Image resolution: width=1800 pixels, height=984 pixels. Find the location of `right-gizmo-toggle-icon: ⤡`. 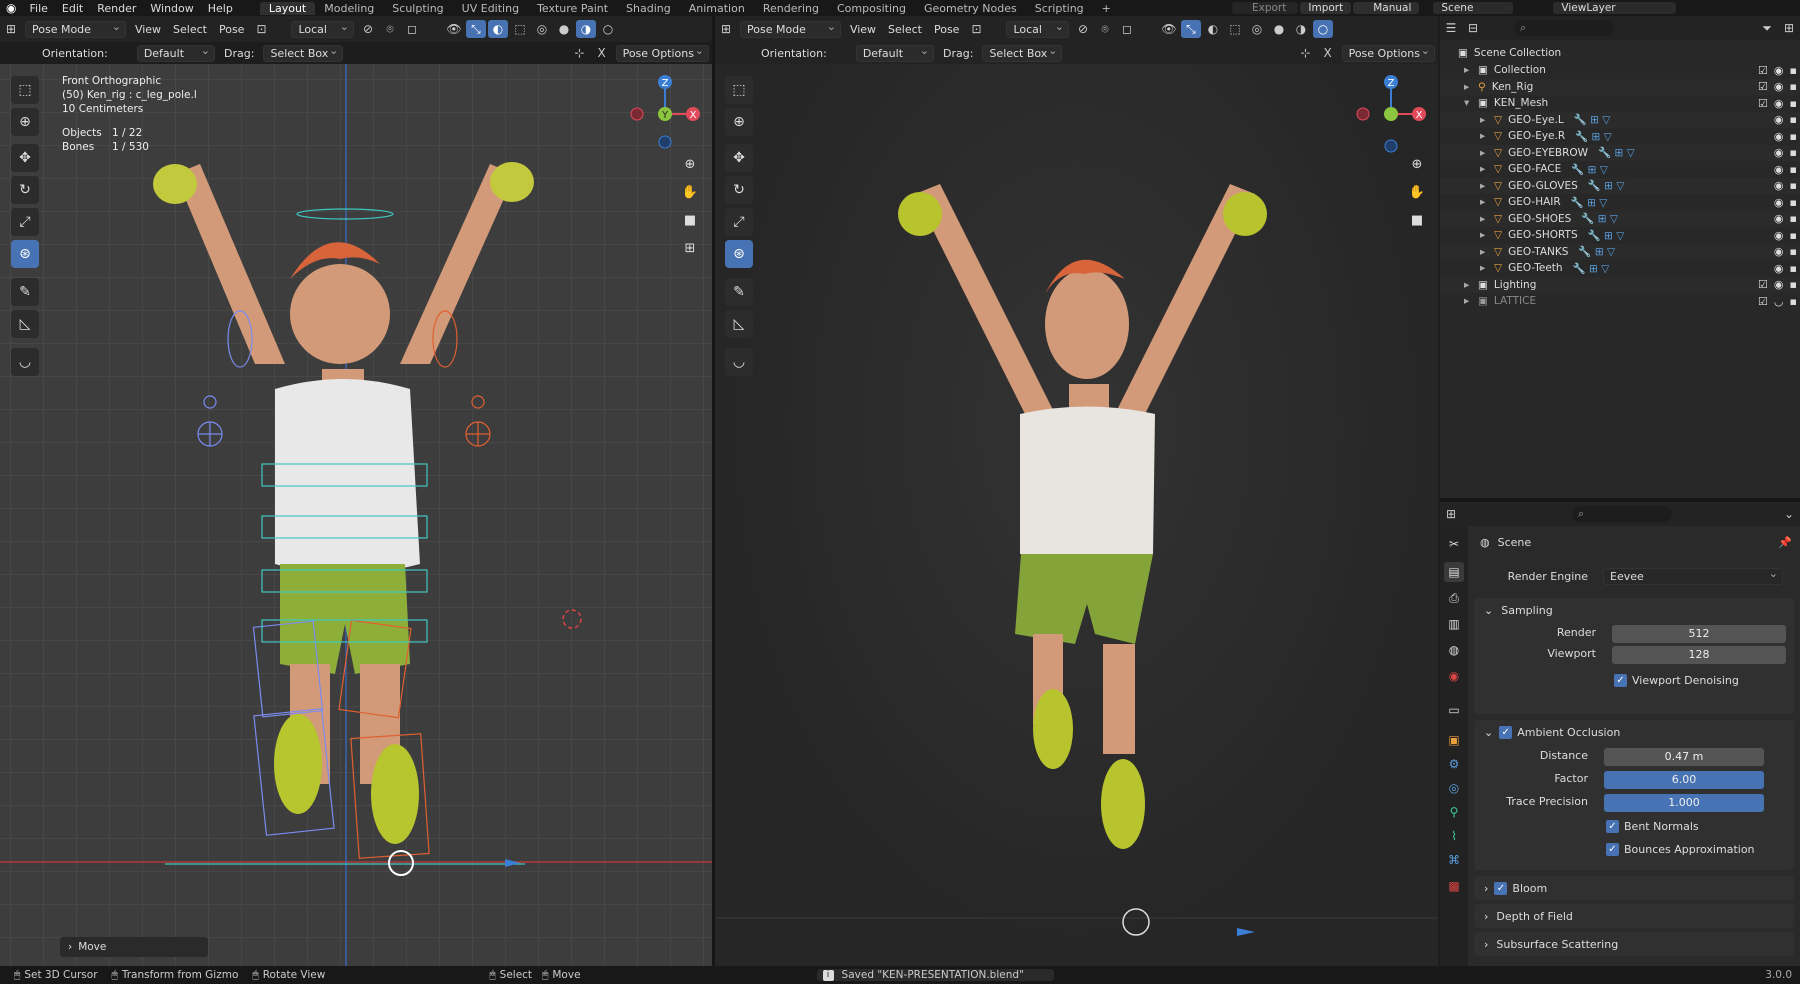

right-gizmo-toggle-icon: ⤡ is located at coordinates (1190, 29).